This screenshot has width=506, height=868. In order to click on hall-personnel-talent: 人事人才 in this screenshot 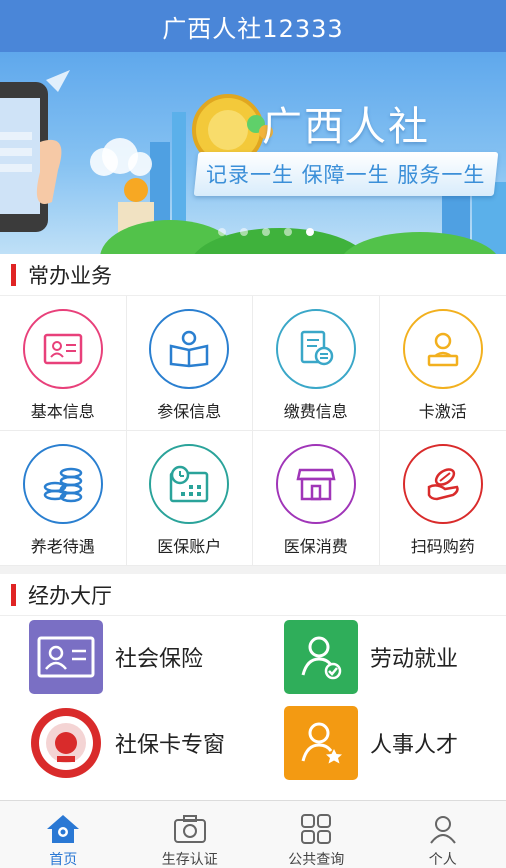, I will do `click(371, 743)`.